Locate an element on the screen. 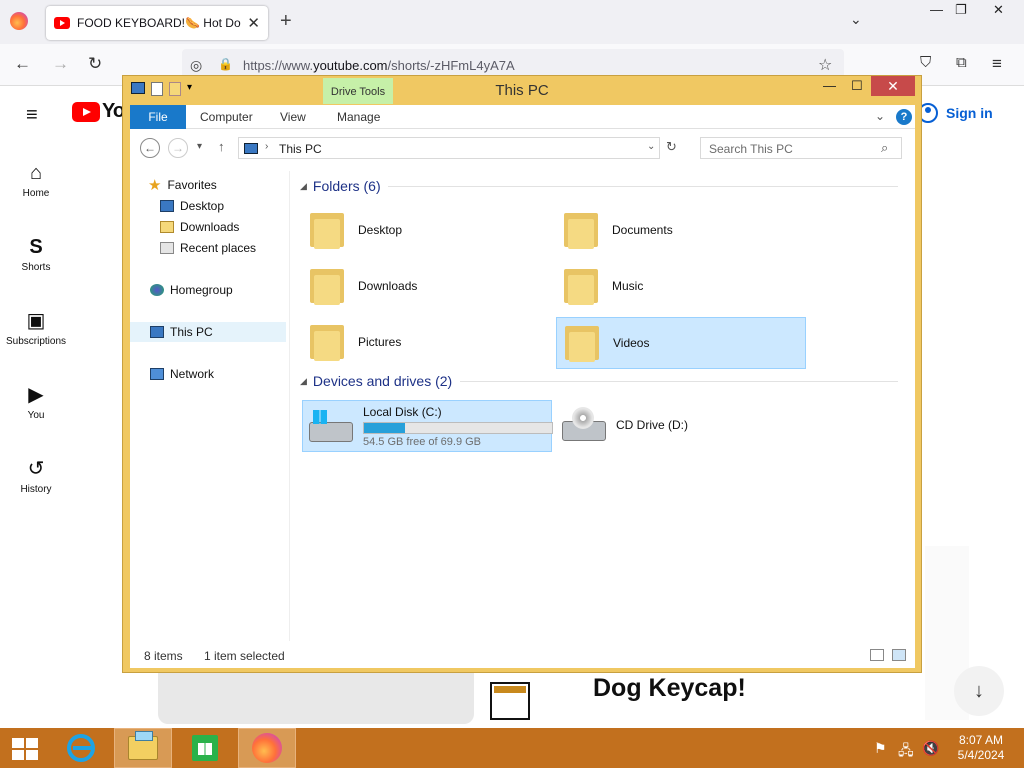 The height and width of the screenshot is (768, 1024). nav-item-network: Network is located at coordinates (182, 374).